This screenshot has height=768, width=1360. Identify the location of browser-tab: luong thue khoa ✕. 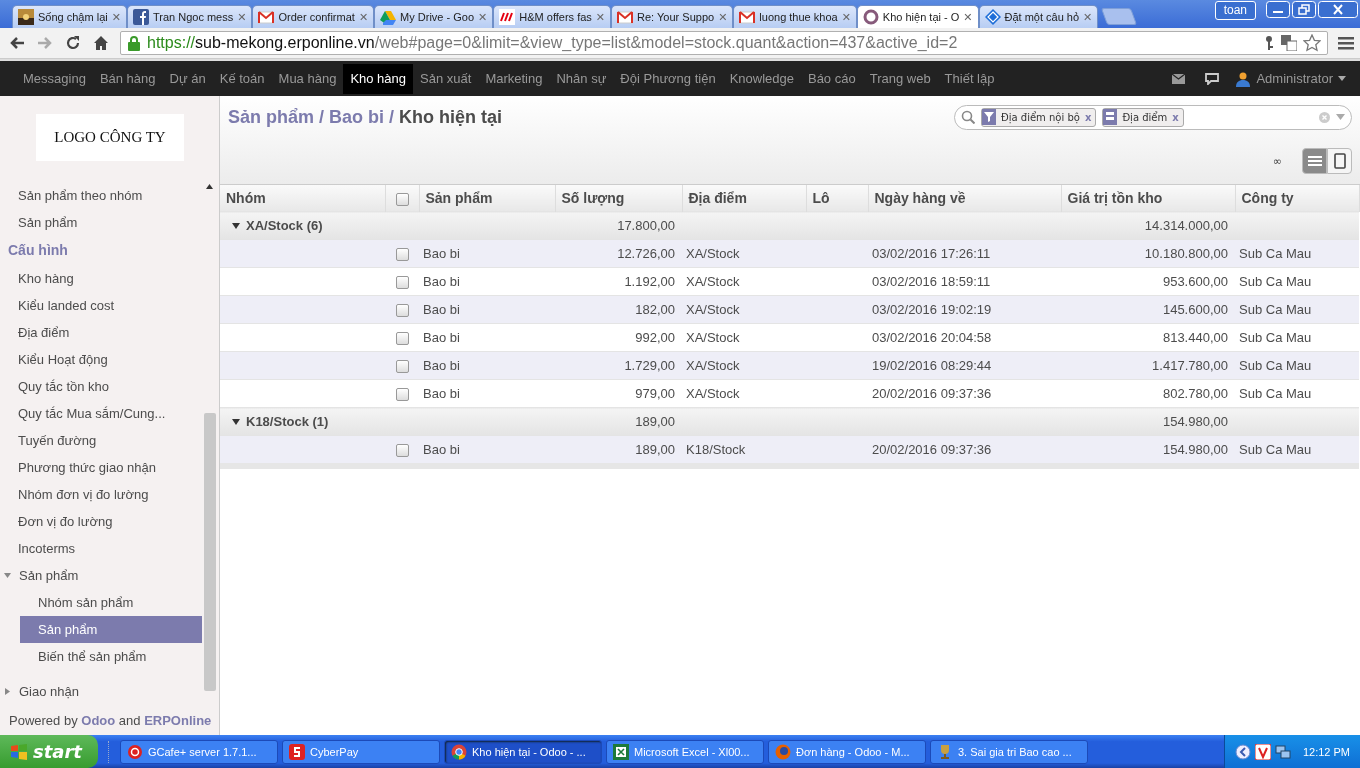
(795, 16).